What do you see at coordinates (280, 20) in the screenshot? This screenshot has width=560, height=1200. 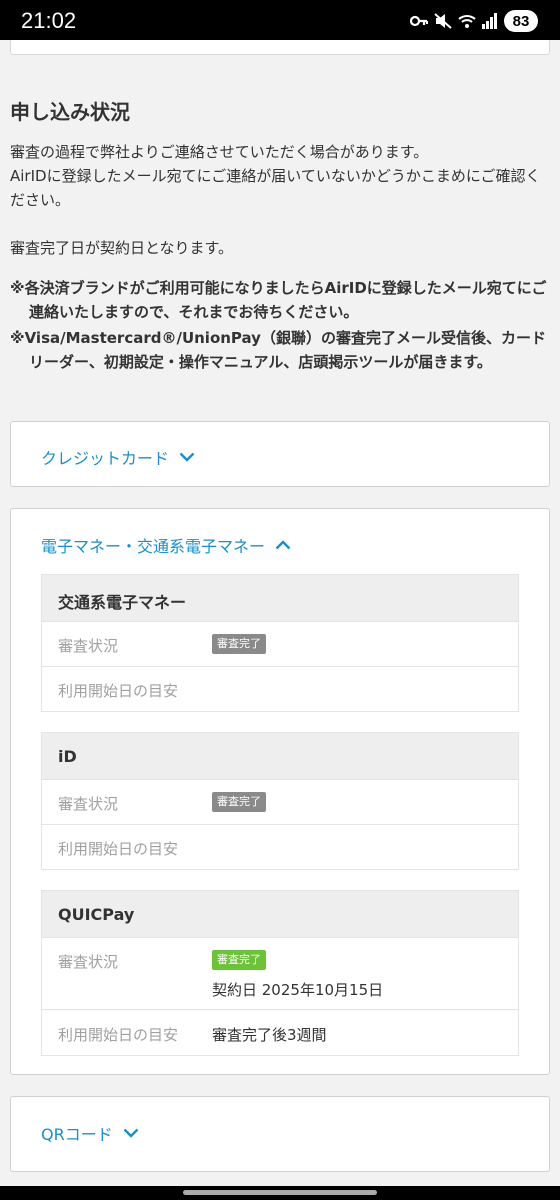 I see `status-bar: 21:02 83` at bounding box center [280, 20].